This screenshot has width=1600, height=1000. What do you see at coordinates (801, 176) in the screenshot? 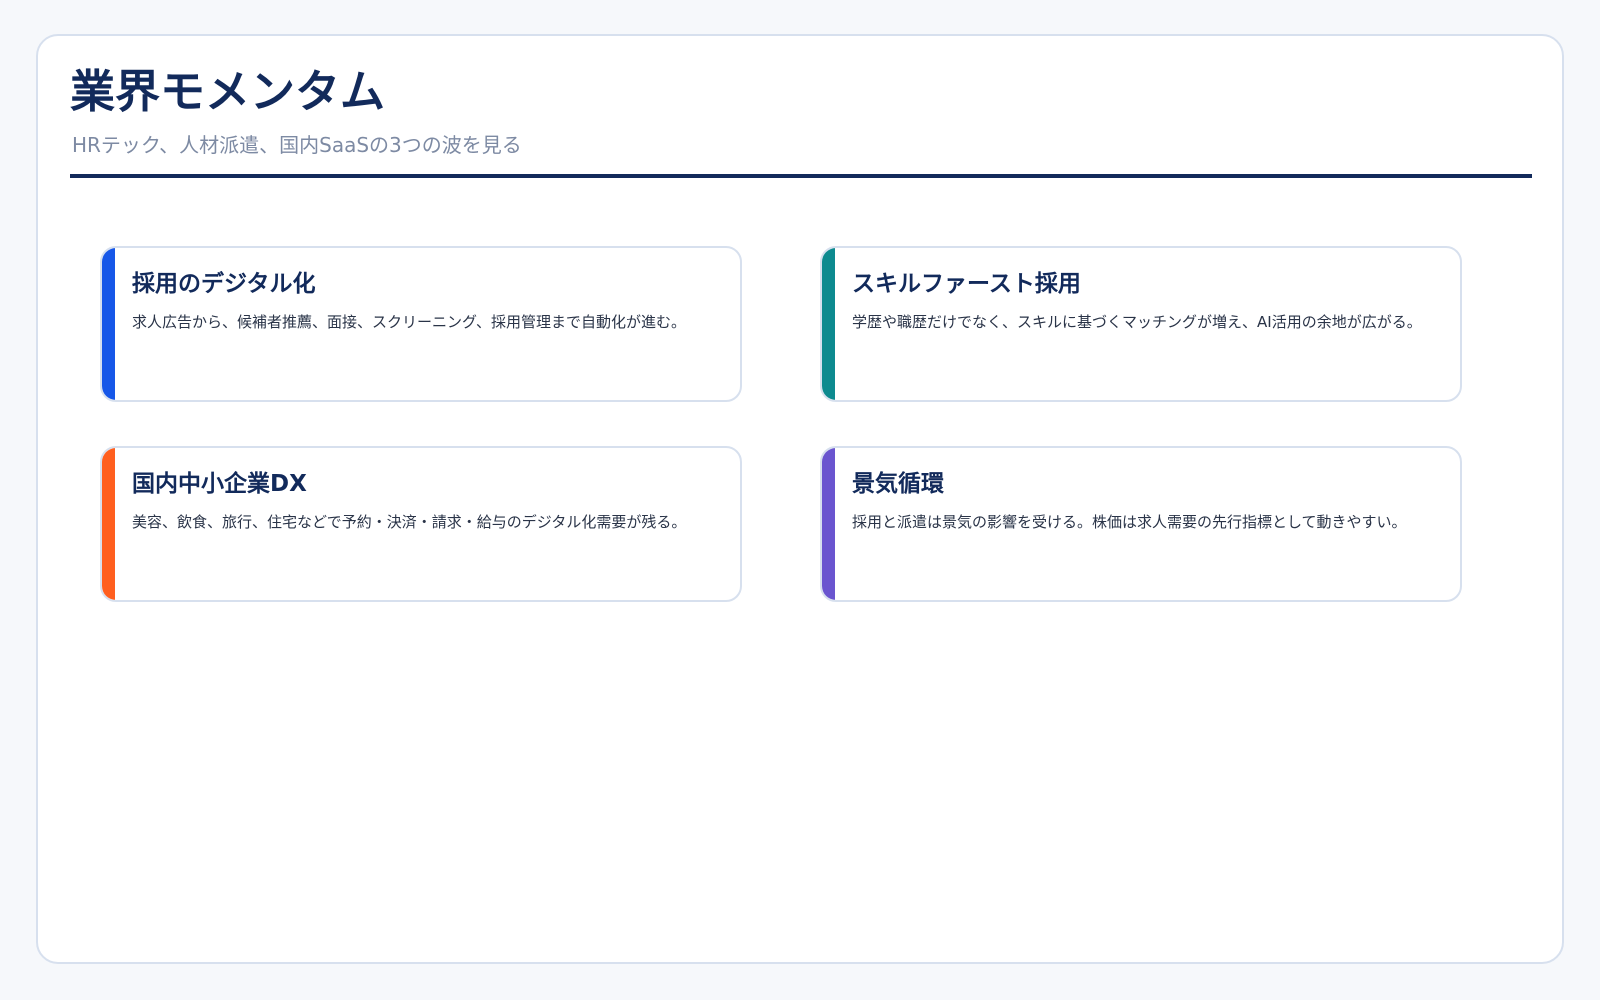
I see `header-divider` at bounding box center [801, 176].